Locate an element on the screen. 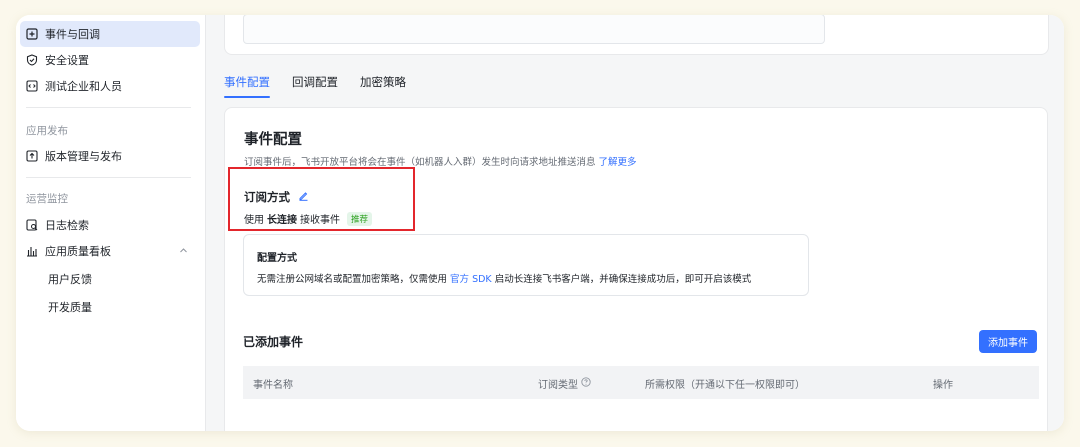  sidebar-item-label: 用户反馈 is located at coordinates (70, 279).